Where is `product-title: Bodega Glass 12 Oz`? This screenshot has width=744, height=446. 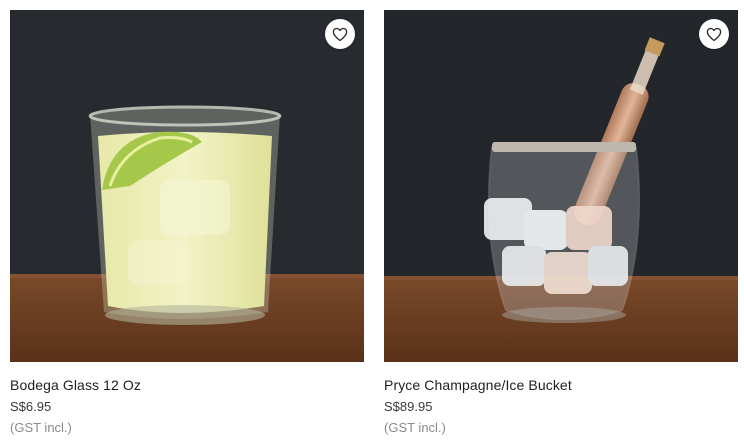 product-title: Bodega Glass 12 Oz is located at coordinates (187, 385).